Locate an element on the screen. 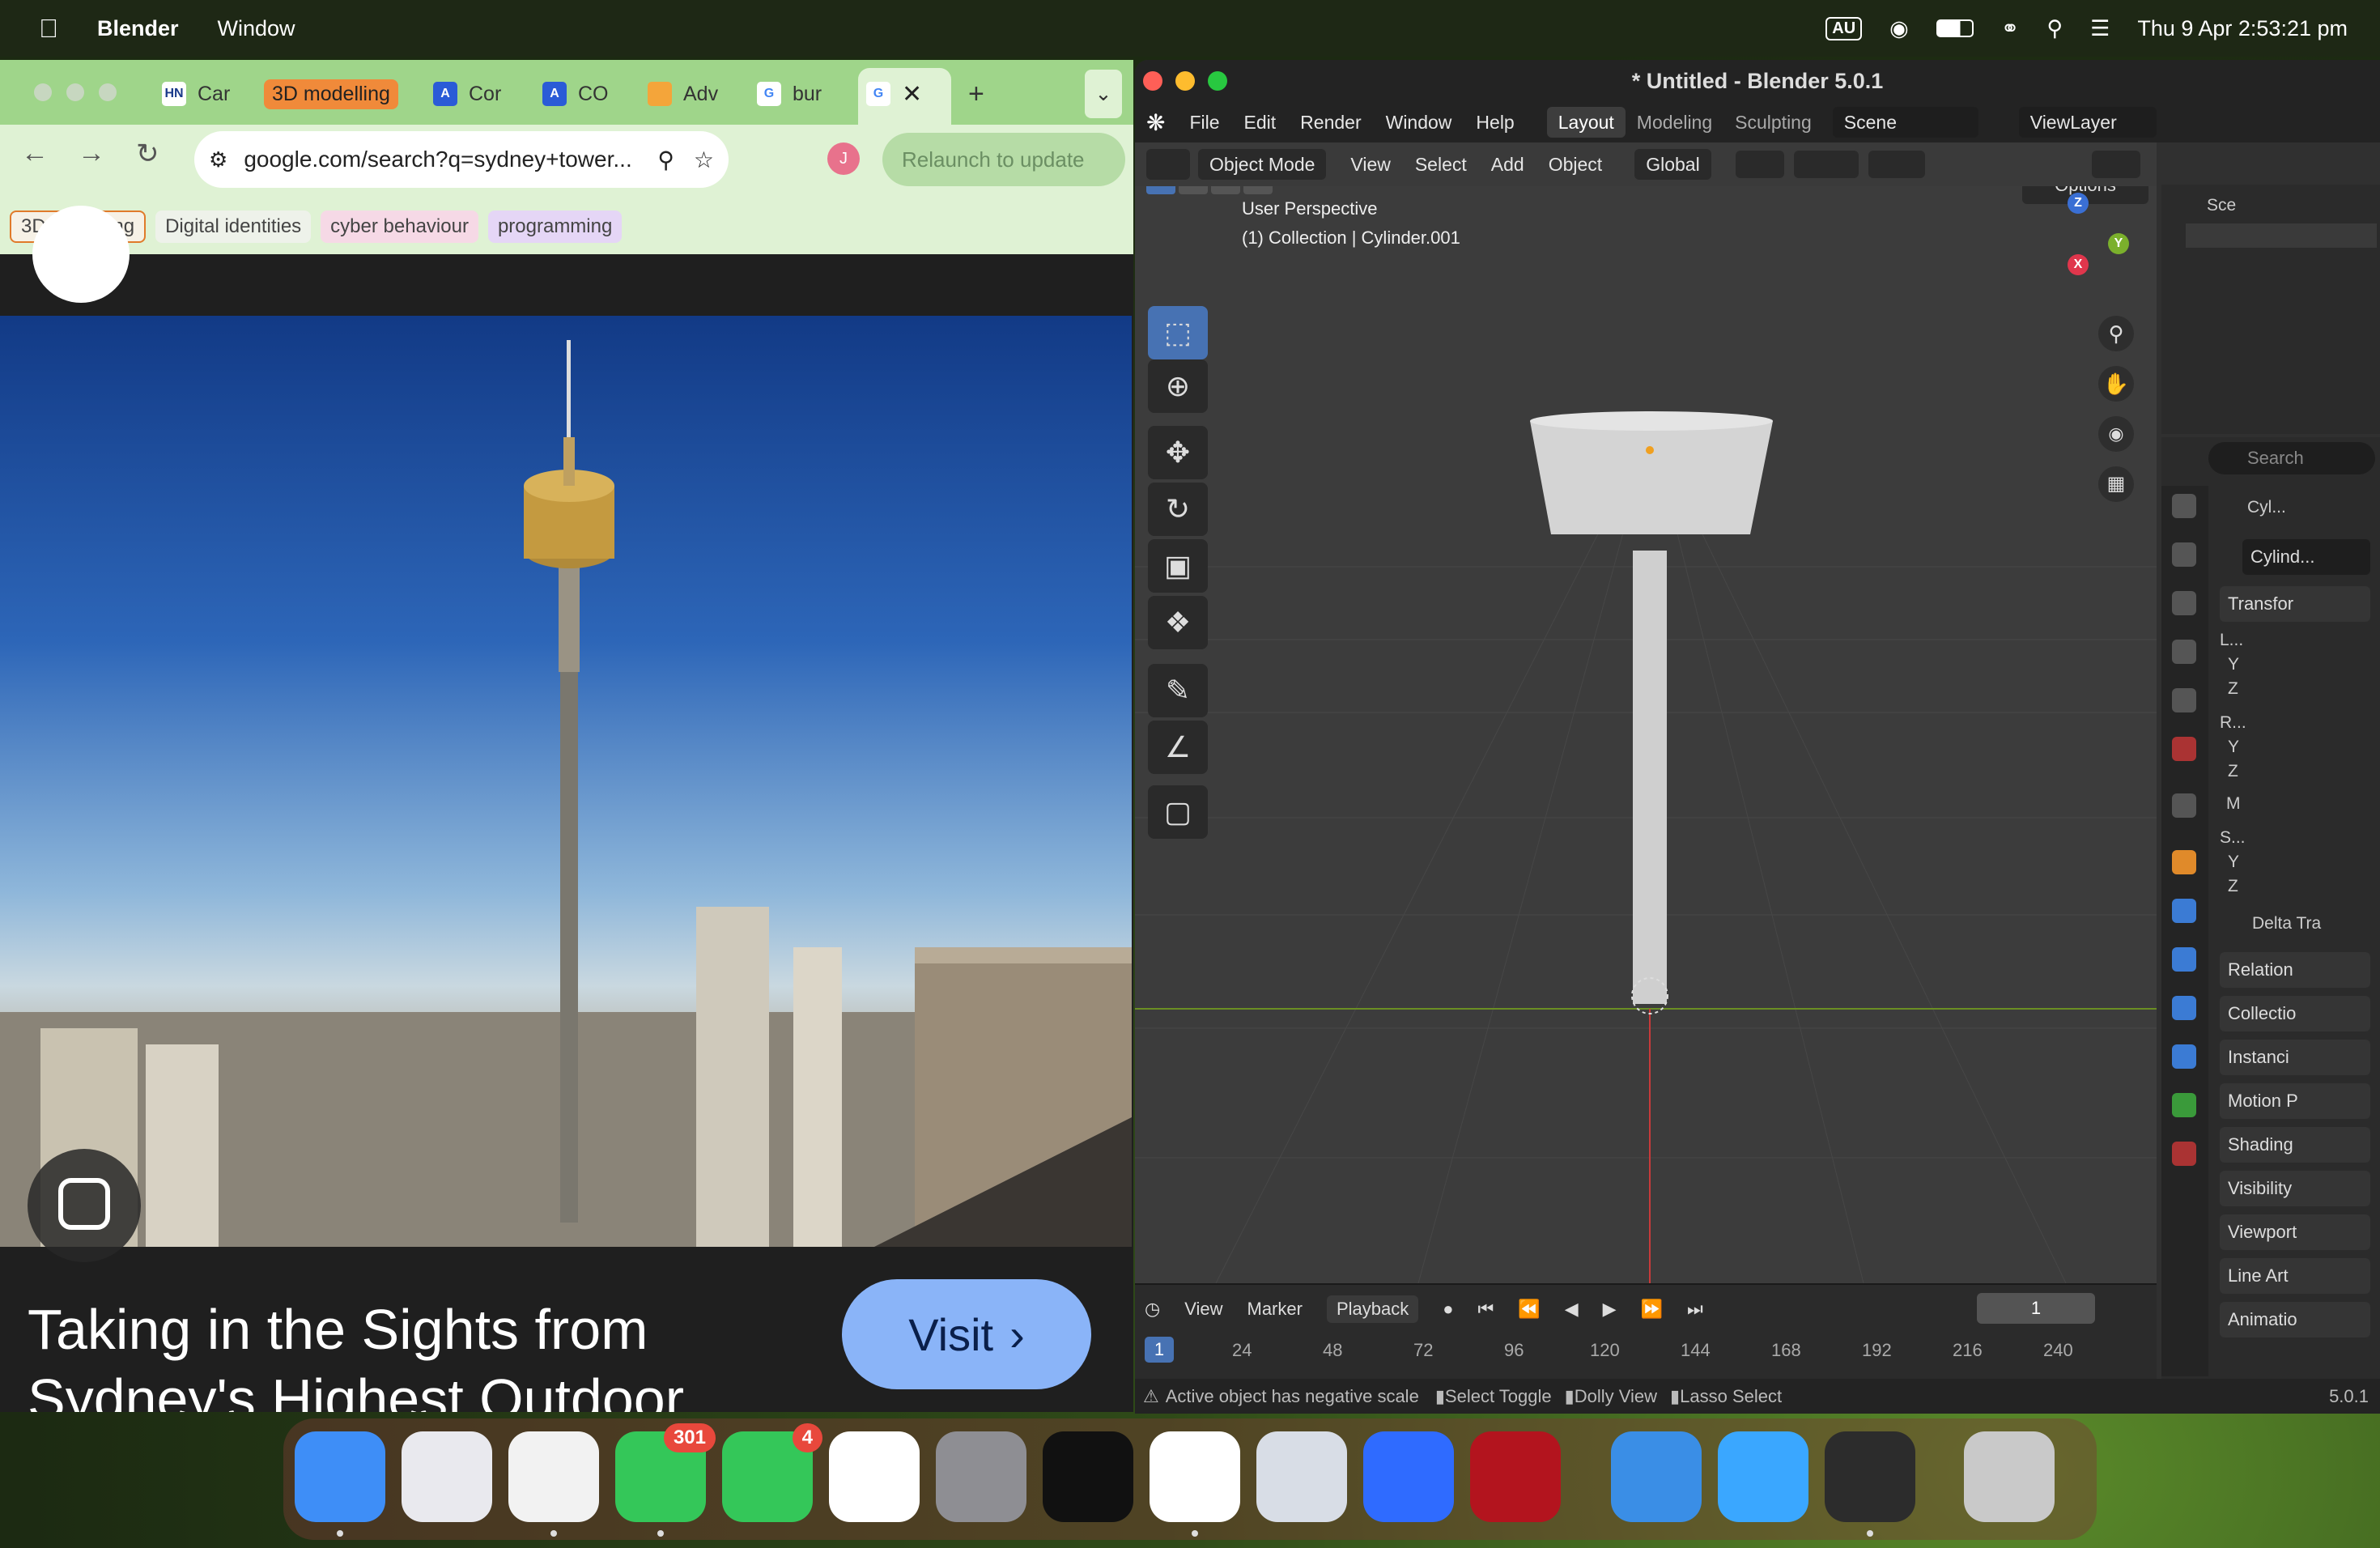 This screenshot has width=2380, height=1548. panel-relations: Relation is located at coordinates (2295, 970).